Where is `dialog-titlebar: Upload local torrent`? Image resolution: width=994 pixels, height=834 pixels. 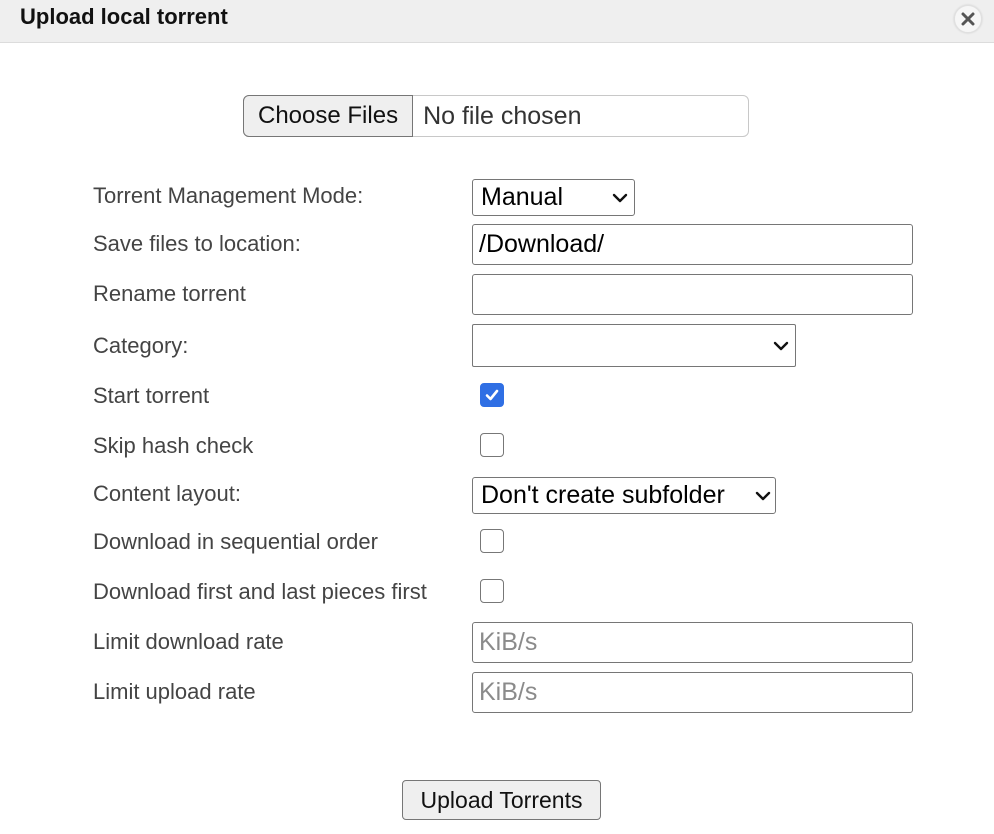
dialog-titlebar: Upload local torrent is located at coordinates (497, 21).